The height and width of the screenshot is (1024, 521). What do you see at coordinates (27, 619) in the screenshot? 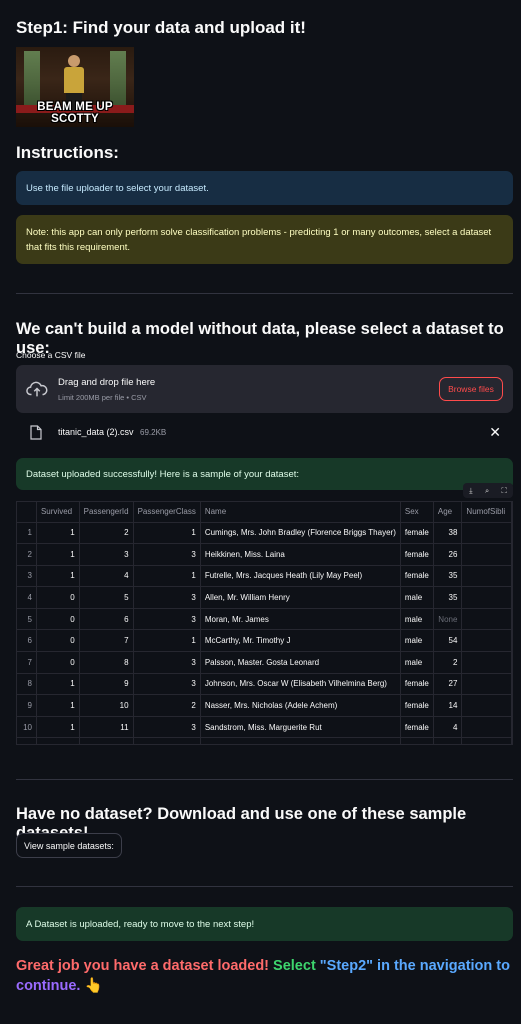
I see `row-index: 5` at bounding box center [27, 619].